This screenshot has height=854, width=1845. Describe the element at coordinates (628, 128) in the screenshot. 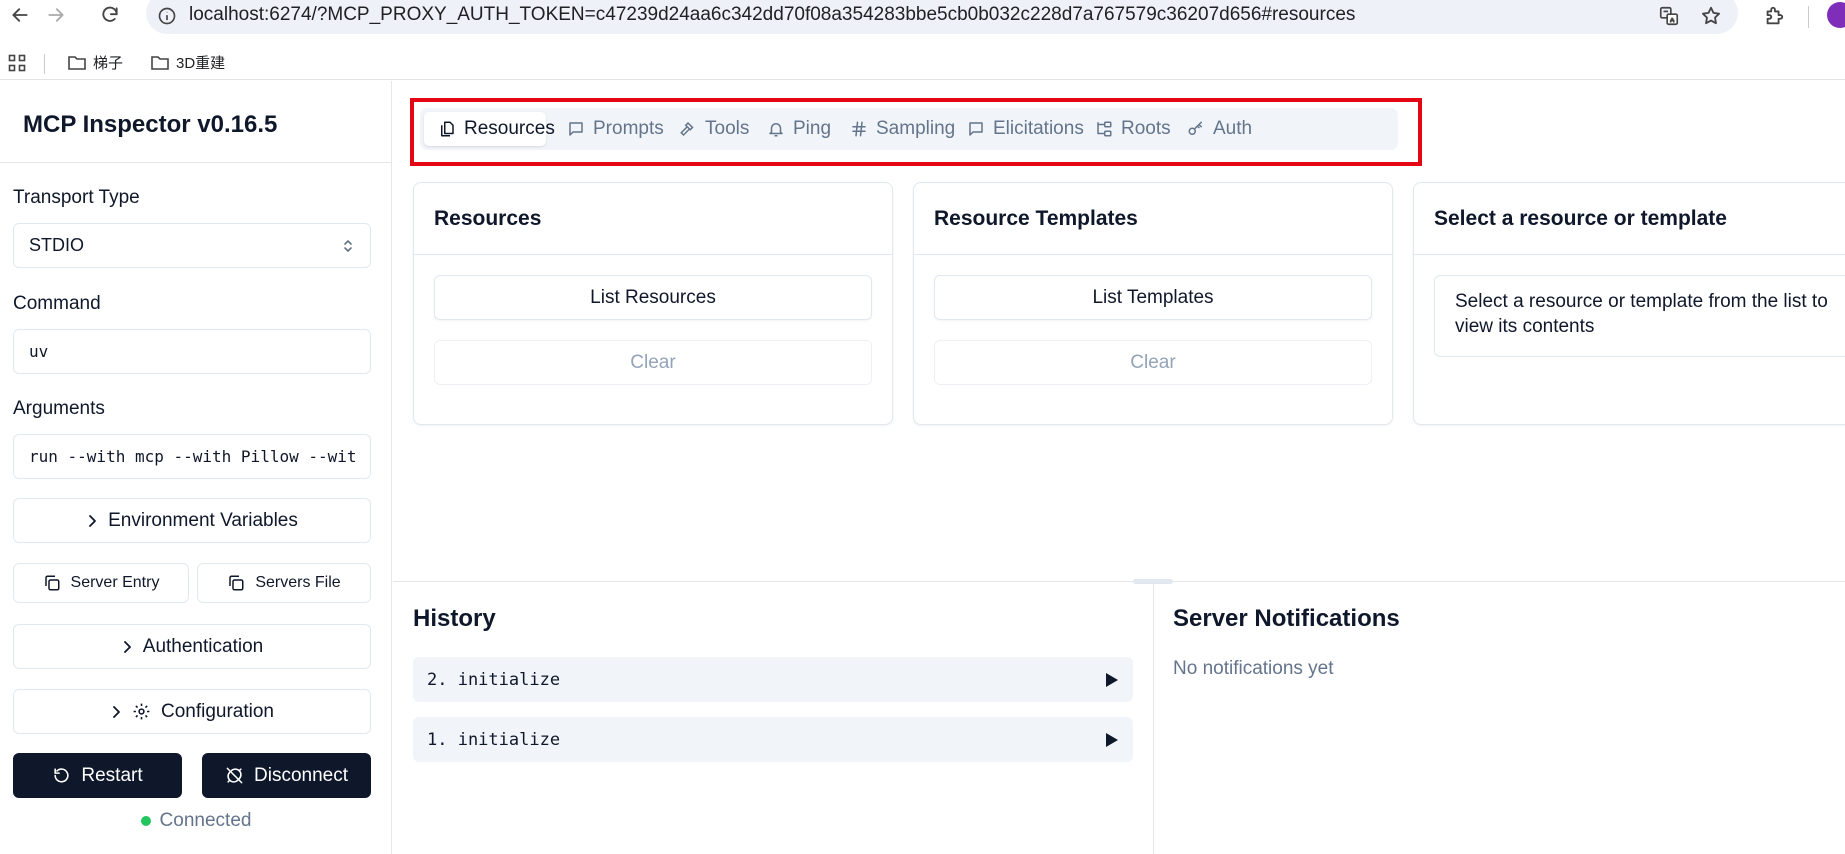

I see `tab-label: Prompts` at that location.